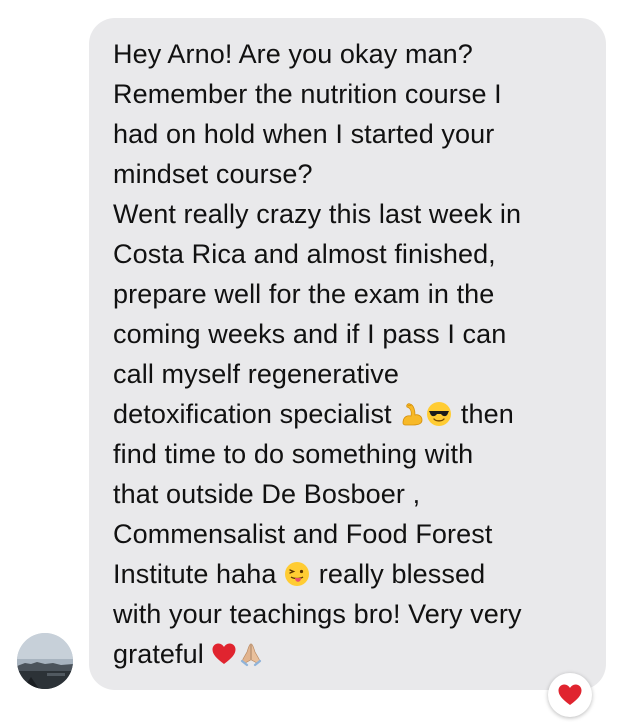 The width and height of the screenshot is (624, 722). Describe the element at coordinates (304, 134) in the screenshot. I see `message-line: had on hold when I started your` at that location.